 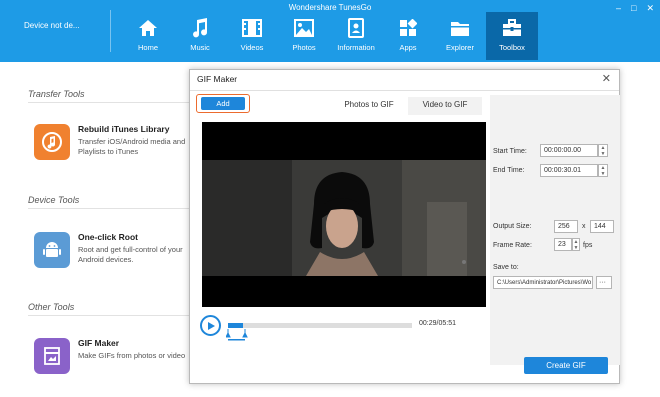 I want to click on start-time-stepper: ▲ ▼, so click(x=603, y=150).